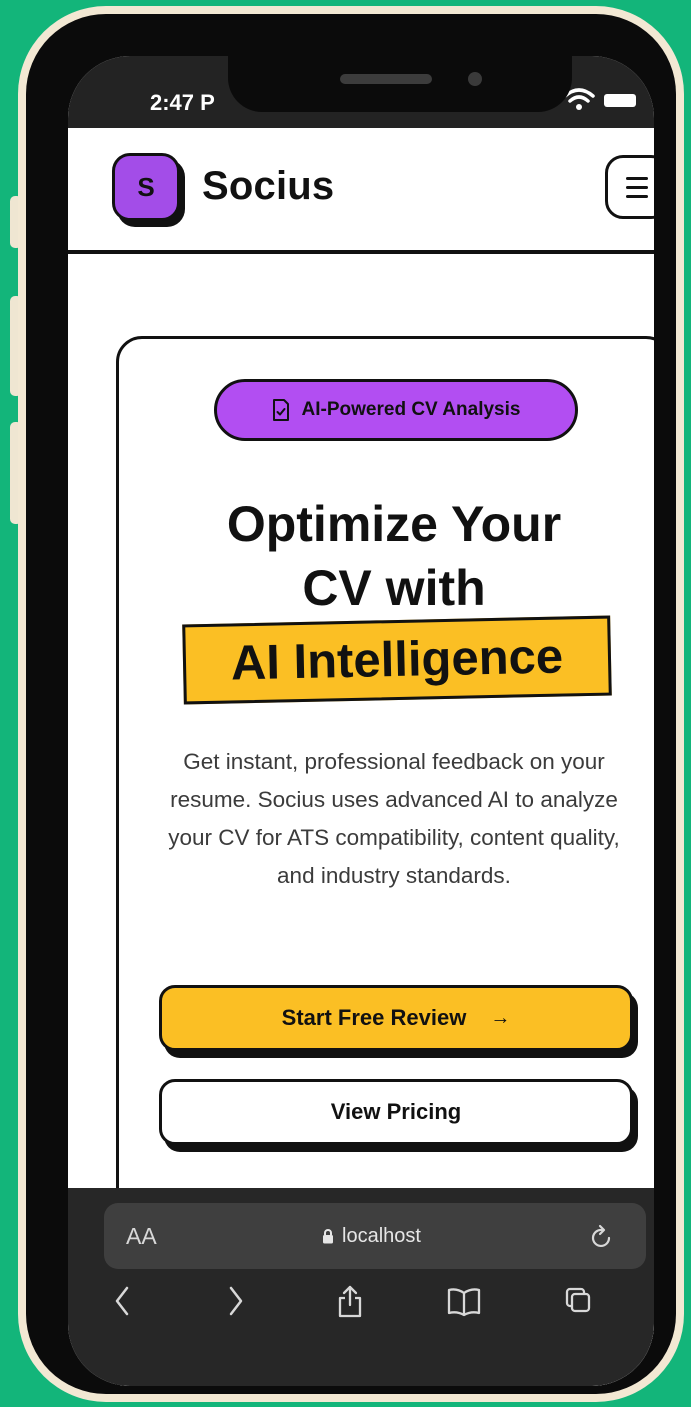 Image resolution: width=691 pixels, height=1407 pixels. What do you see at coordinates (386, 79) in the screenshot?
I see `speaker-grille` at bounding box center [386, 79].